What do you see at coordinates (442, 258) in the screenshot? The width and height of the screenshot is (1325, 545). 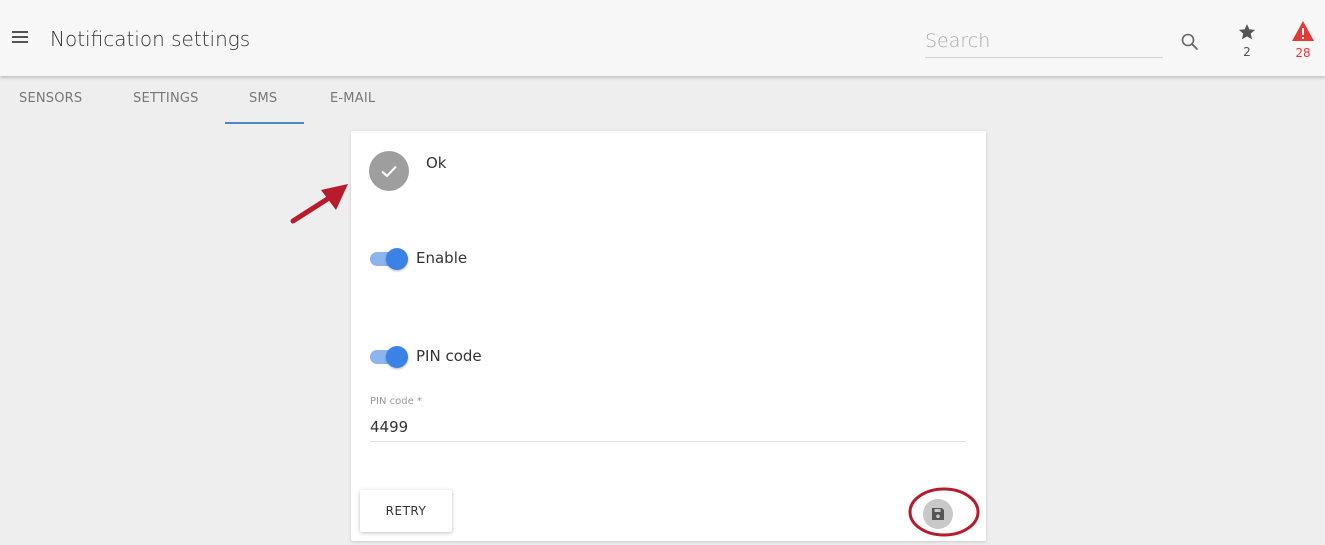 I see `enable-label: Enable` at bounding box center [442, 258].